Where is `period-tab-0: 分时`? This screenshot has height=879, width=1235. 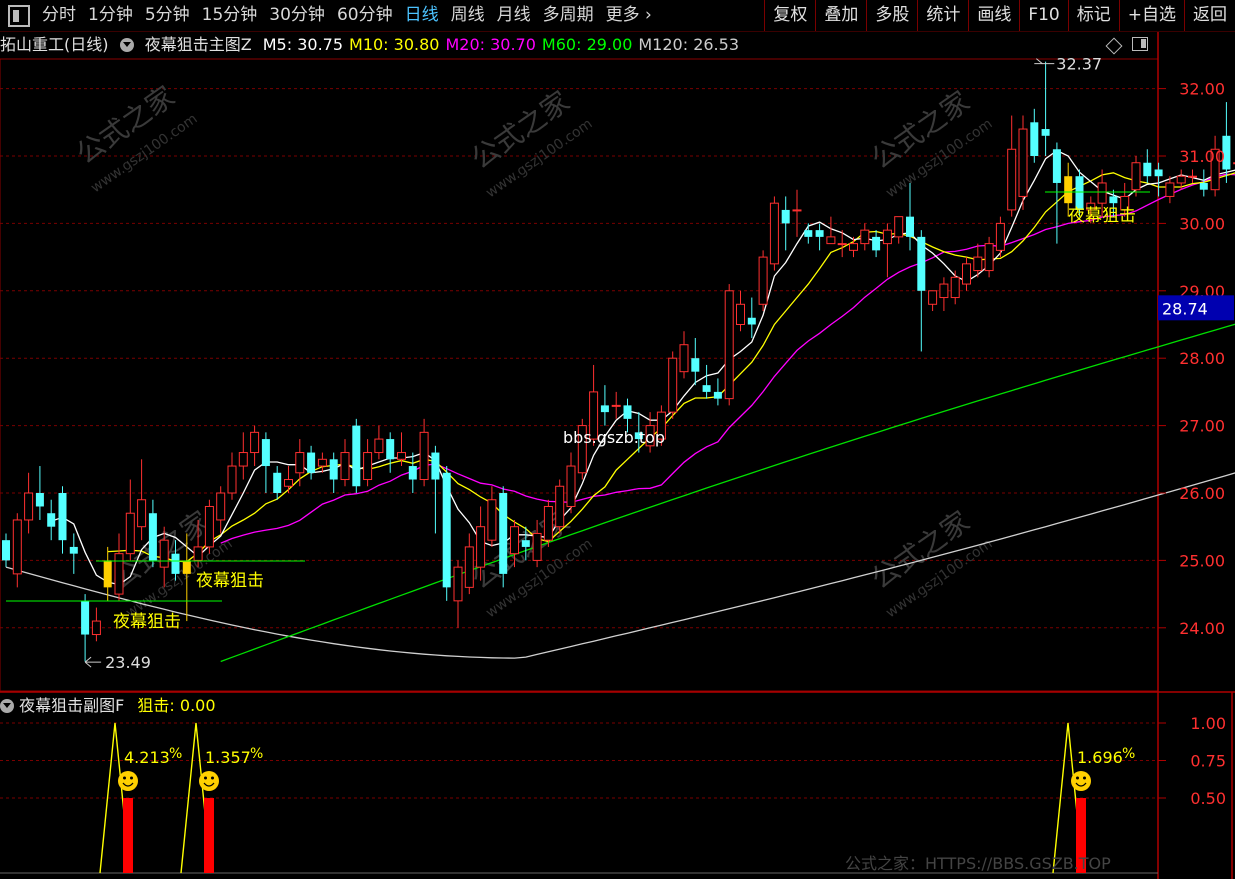
period-tab-0: 分时 is located at coordinates (59, 15).